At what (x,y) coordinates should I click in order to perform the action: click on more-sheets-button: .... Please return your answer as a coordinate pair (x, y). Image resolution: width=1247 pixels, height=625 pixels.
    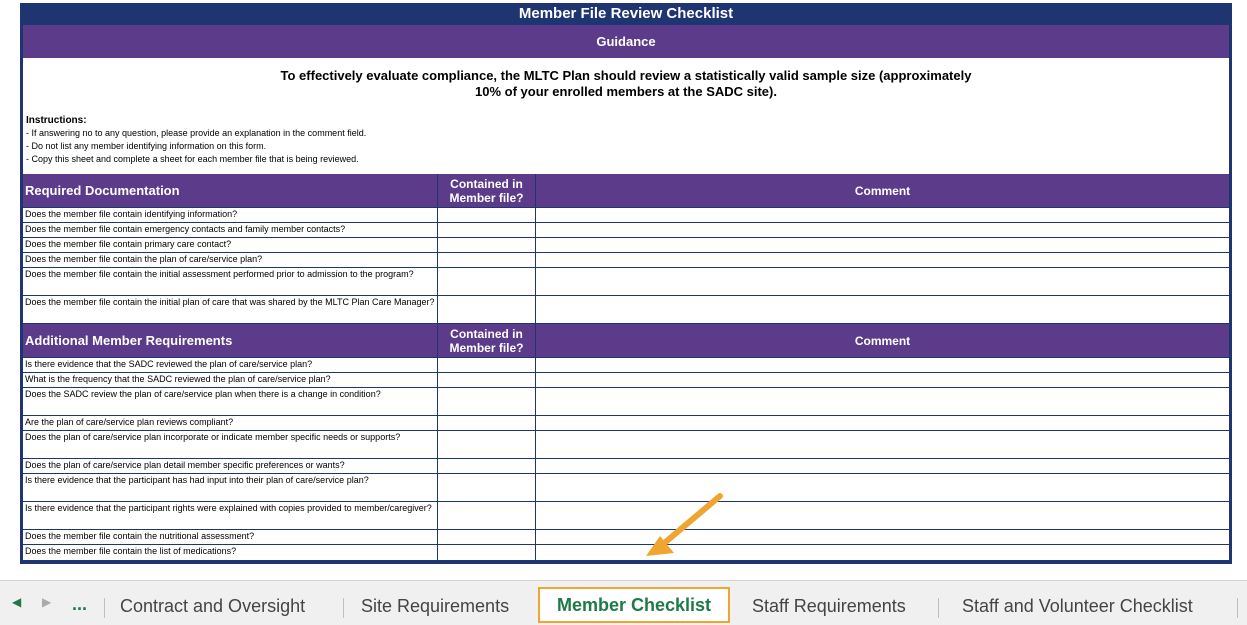
    Looking at the image, I should click on (79, 604).